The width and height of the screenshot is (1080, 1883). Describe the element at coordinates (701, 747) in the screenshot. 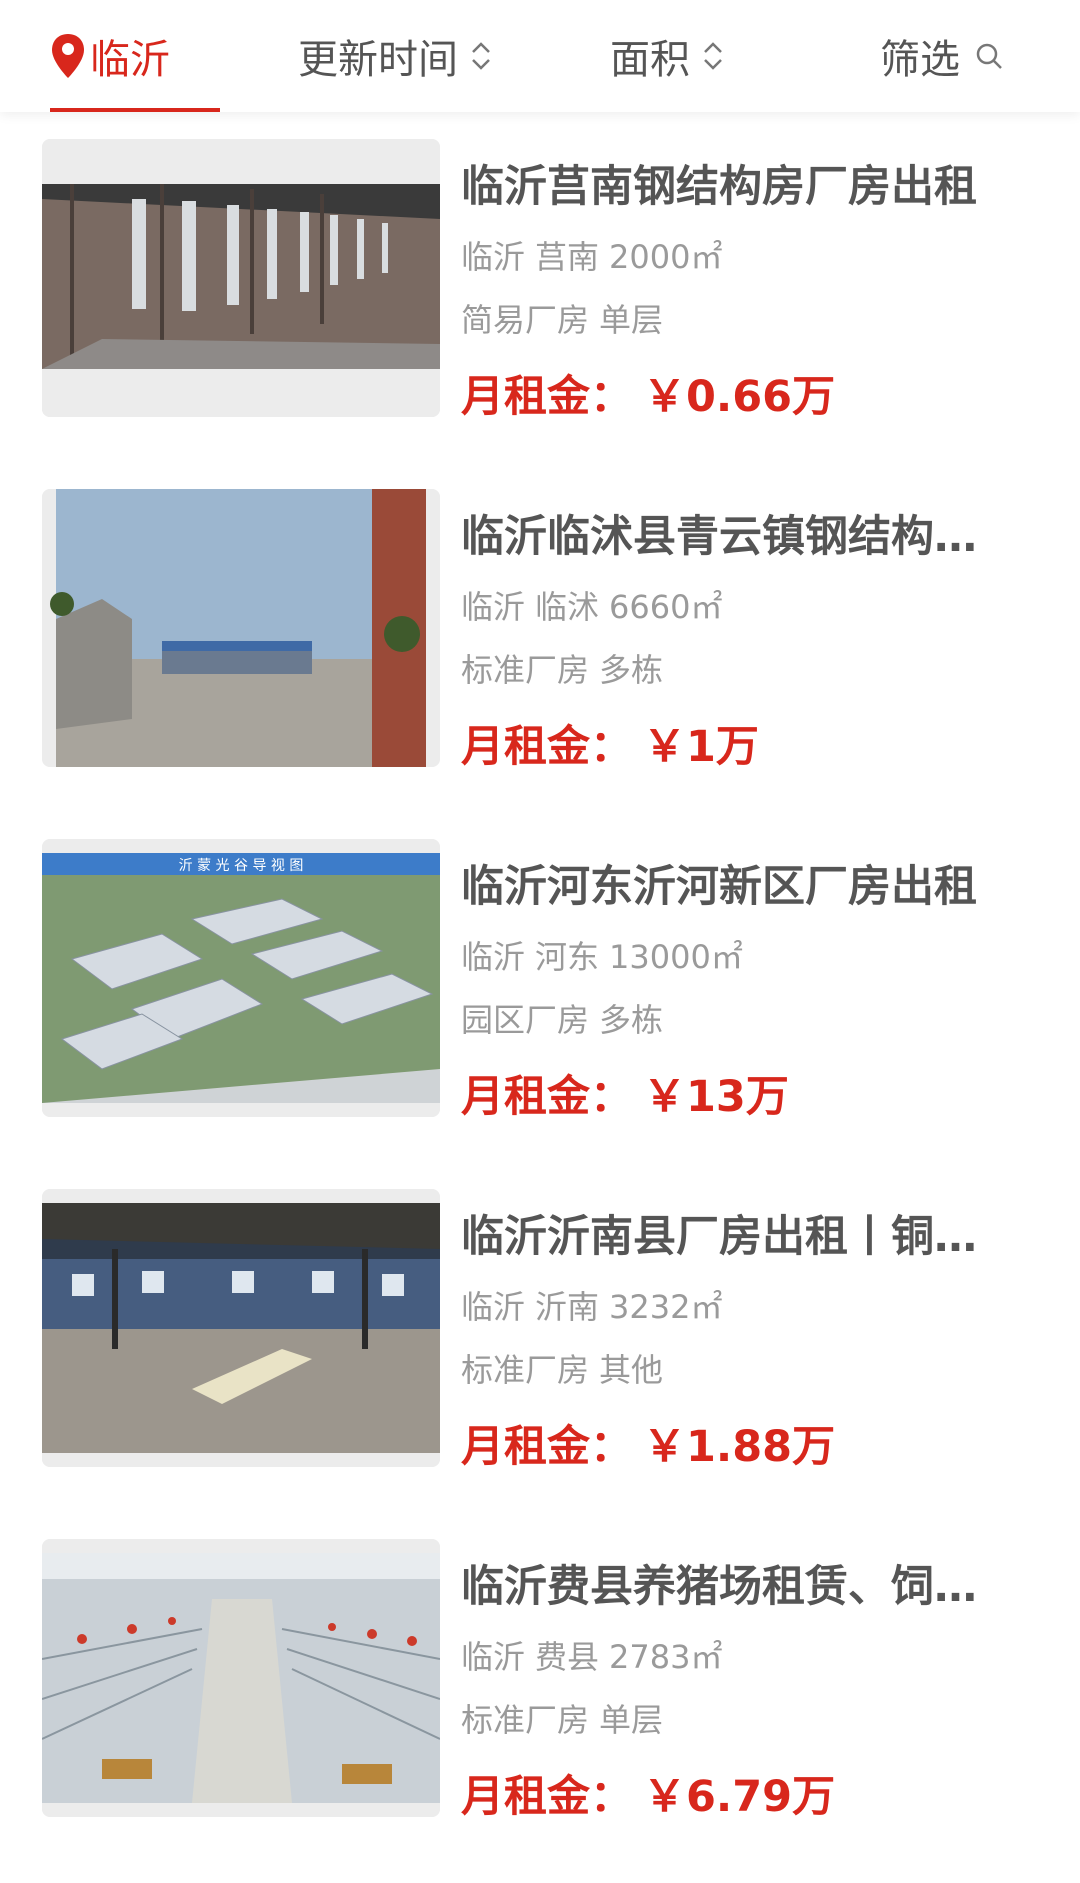

I see `price-value: ￥1万` at that location.